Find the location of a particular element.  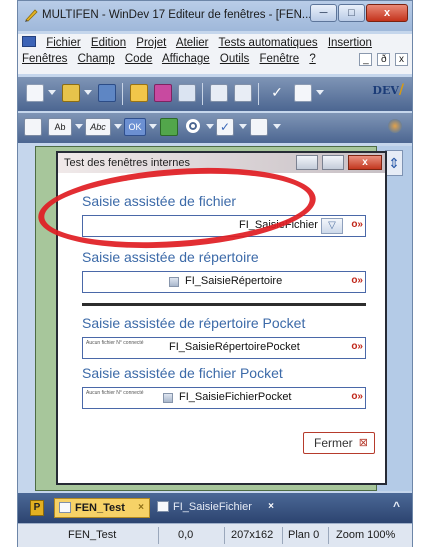

mdi-restore-button: ð is located at coordinates (384, 59).